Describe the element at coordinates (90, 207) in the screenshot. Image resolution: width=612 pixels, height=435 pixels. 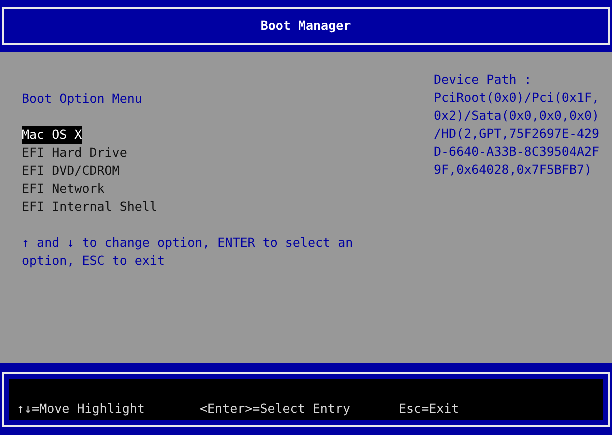
I see `boot-option: EFI Internal Shell` at that location.